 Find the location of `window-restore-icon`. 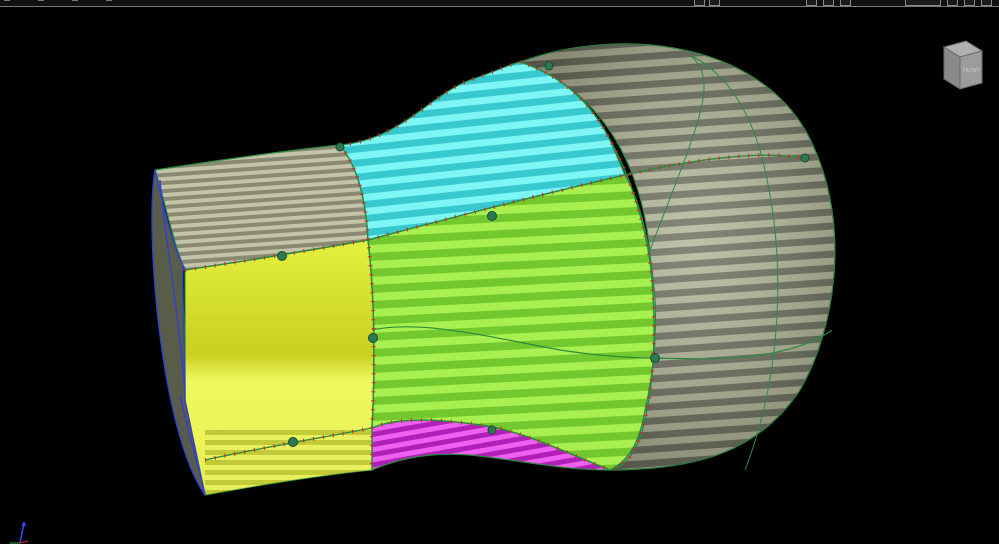

window-restore-icon is located at coordinates (952, 3).